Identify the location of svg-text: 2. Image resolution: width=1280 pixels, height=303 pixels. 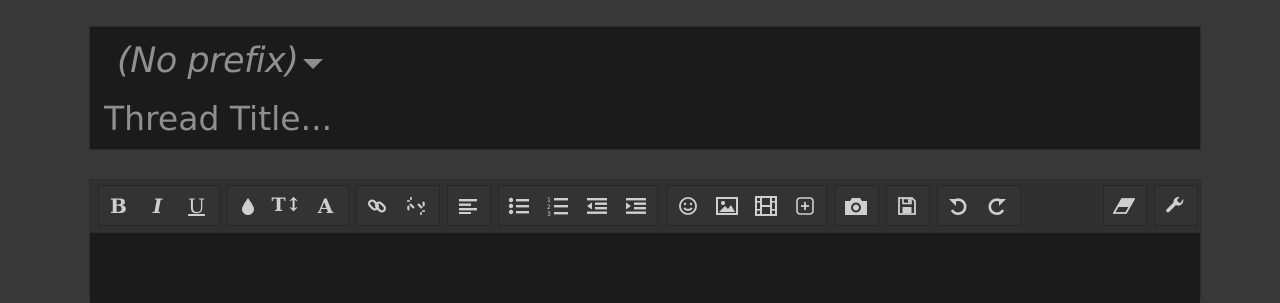
(549, 207).